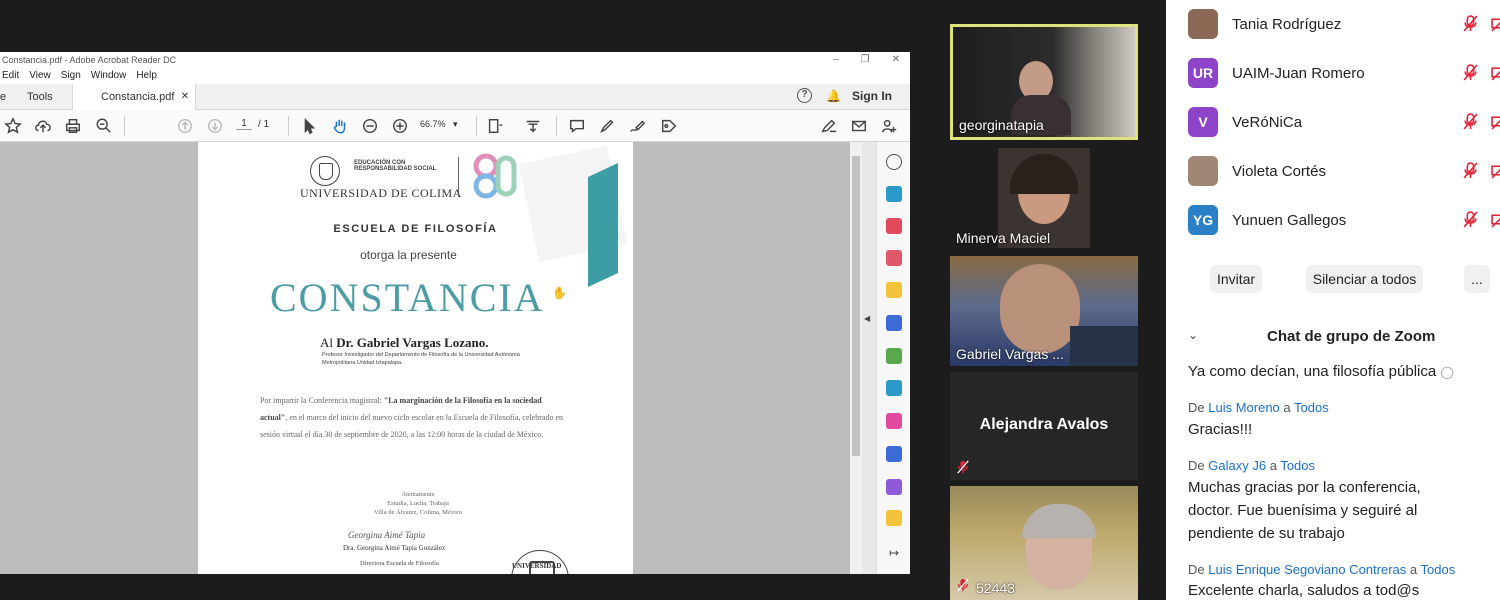 This screenshot has width=1500, height=600. What do you see at coordinates (387, 535) in the screenshot?
I see `handwritten-signature: Georgina Aimé Tapia` at bounding box center [387, 535].